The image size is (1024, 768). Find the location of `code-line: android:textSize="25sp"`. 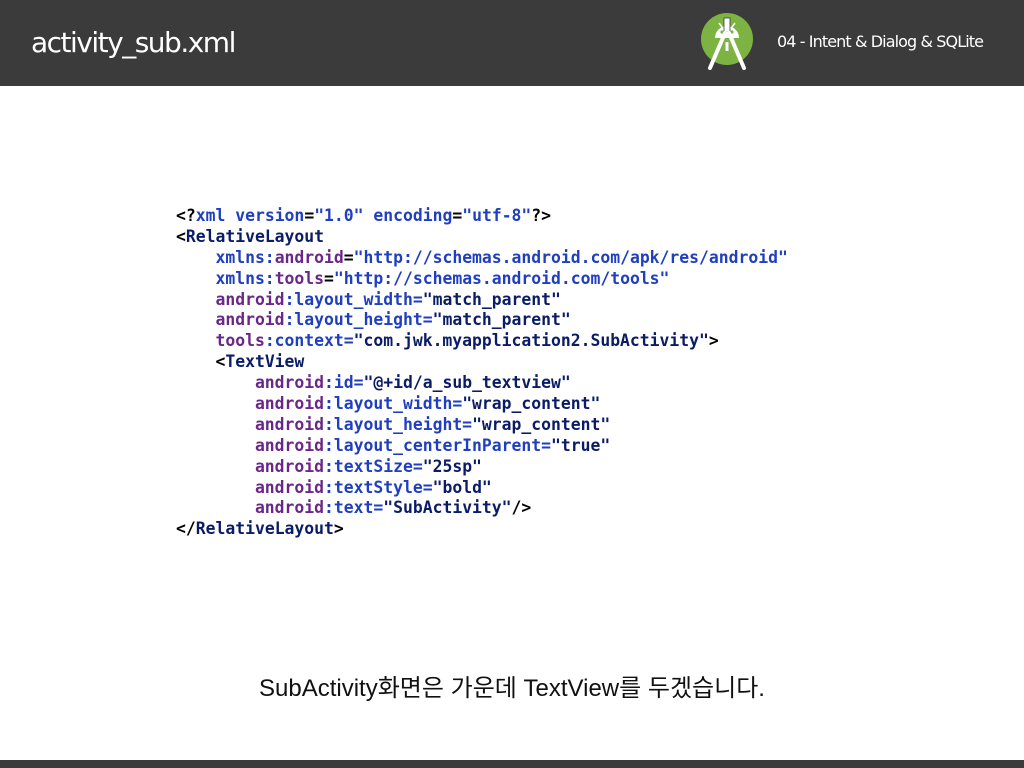

code-line: android:textSize="25sp" is located at coordinates (482, 467).